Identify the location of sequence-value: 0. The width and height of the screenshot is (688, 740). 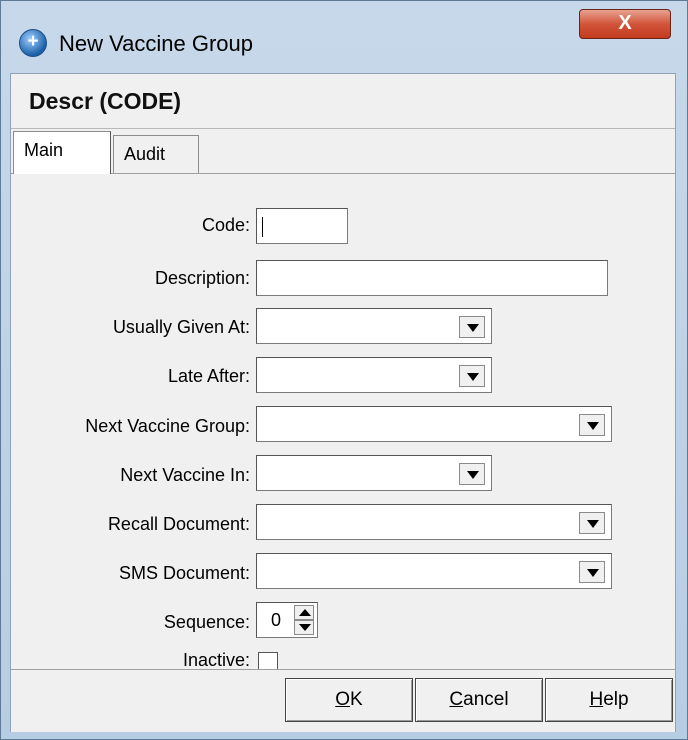
(276, 620).